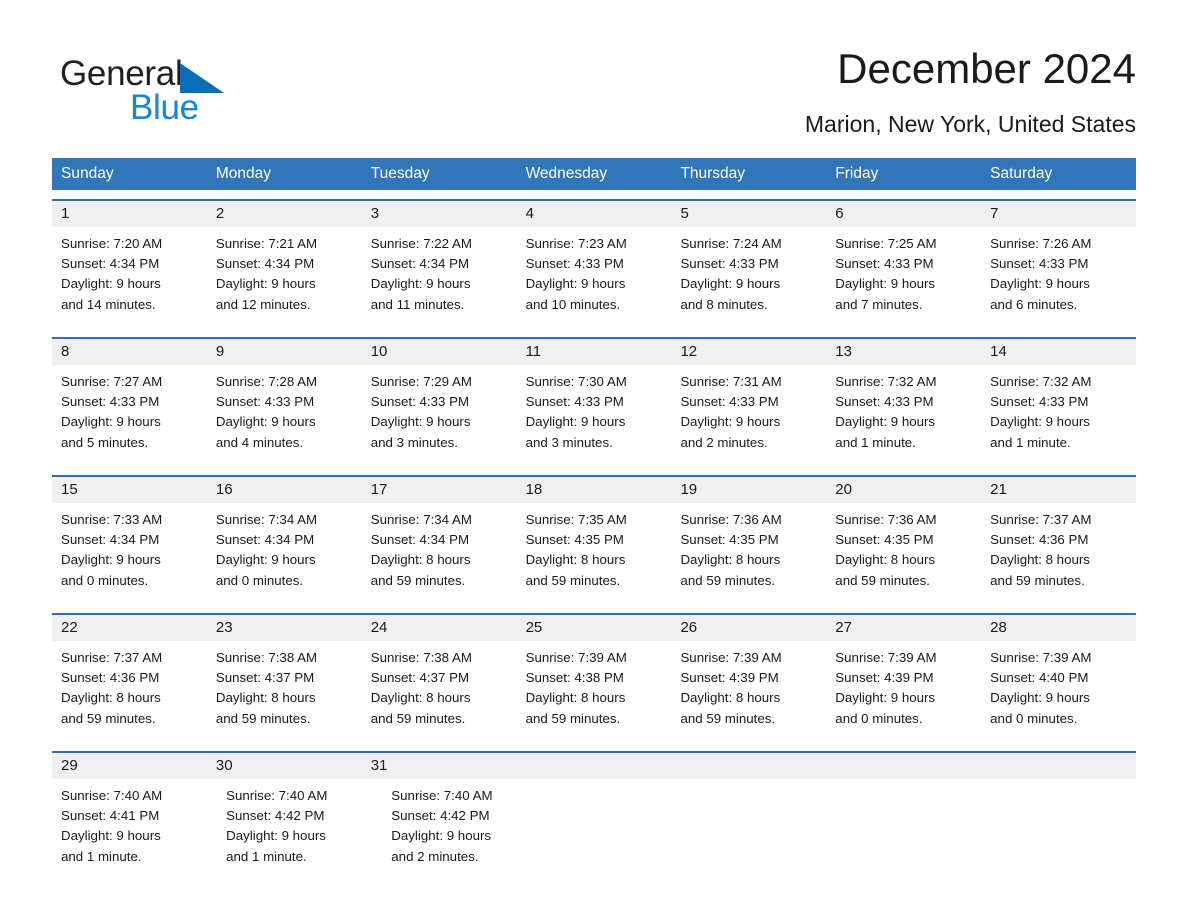  I want to click on day-number: 1, so click(129, 214).